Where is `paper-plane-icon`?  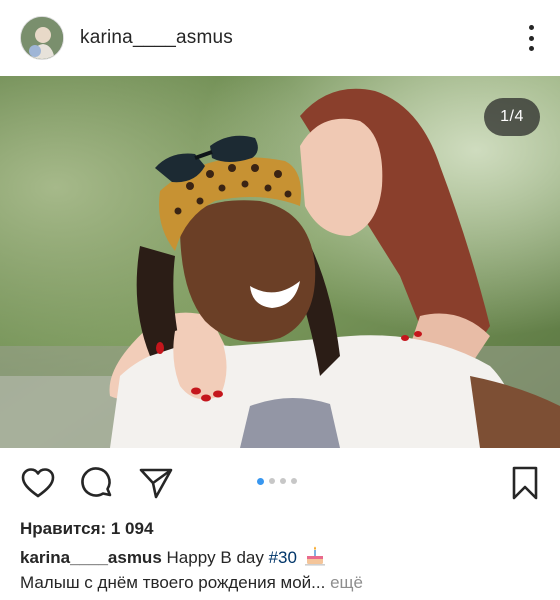 paper-plane-icon is located at coordinates (156, 483).